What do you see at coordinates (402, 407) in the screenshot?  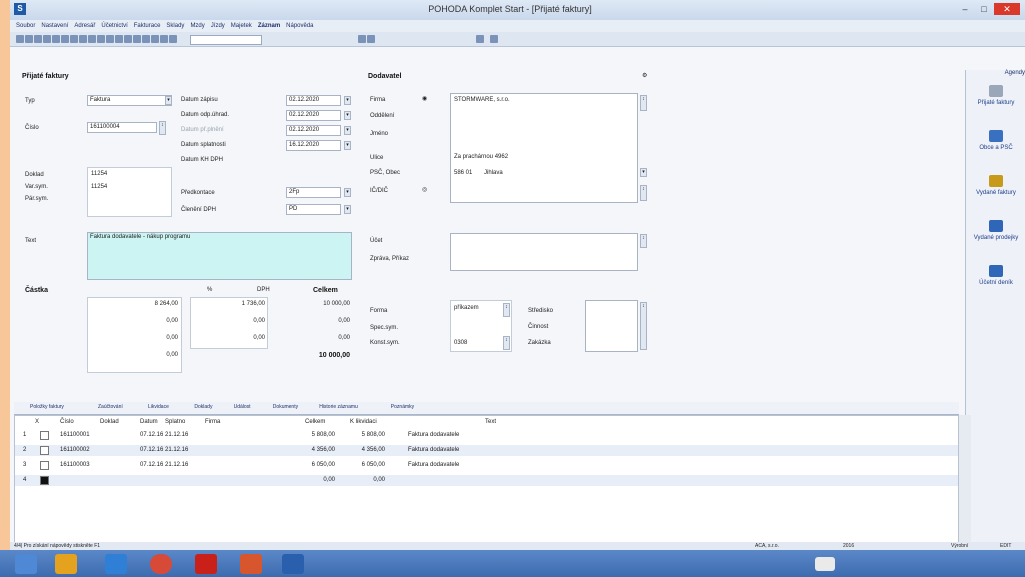 I see `record-tab: Poznámky` at bounding box center [402, 407].